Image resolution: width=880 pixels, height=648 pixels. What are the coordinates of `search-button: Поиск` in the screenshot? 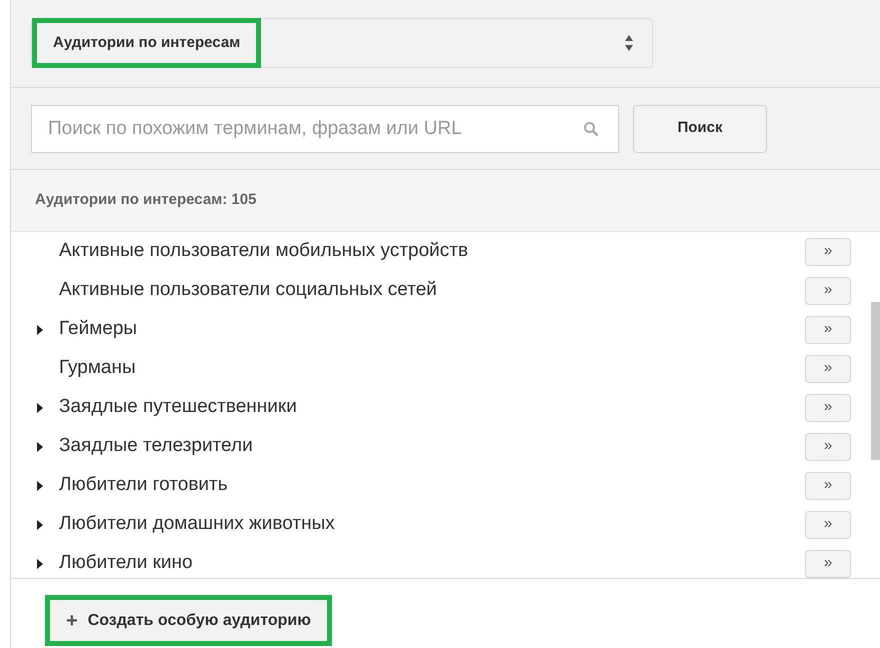 It's located at (700, 128).